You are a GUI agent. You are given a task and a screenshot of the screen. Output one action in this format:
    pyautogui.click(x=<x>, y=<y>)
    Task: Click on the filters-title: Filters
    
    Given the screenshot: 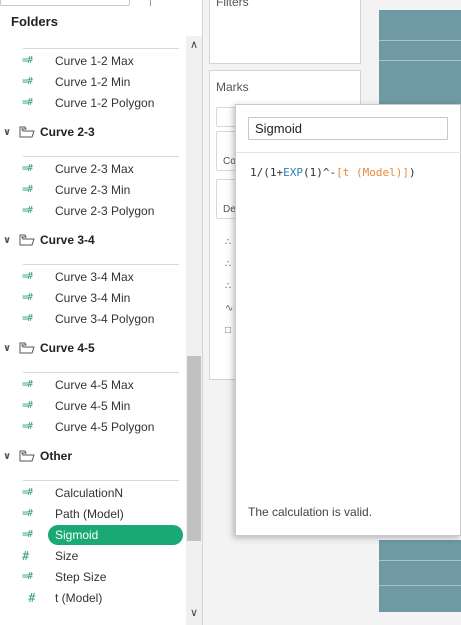 What is the action you would take?
    pyautogui.click(x=232, y=4)
    